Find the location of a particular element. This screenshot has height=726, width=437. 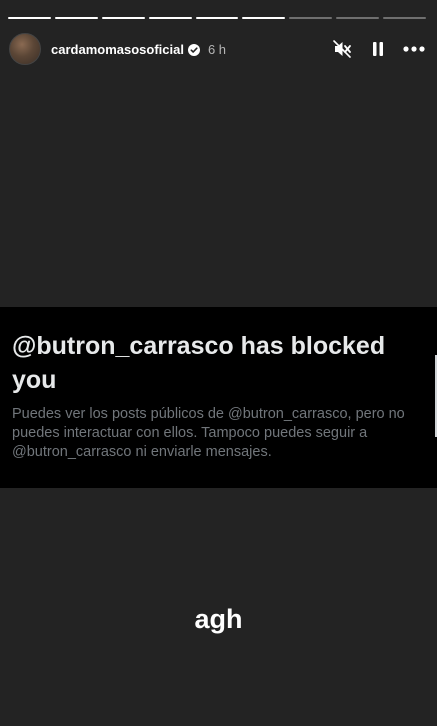

more-options-icon is located at coordinates (414, 49).